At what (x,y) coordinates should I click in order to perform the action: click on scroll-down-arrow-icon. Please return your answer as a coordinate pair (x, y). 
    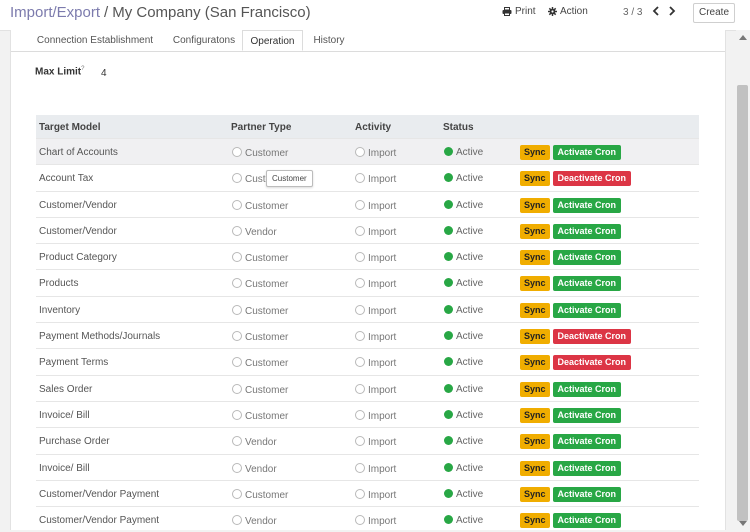
    Looking at the image, I should click on (743, 523).